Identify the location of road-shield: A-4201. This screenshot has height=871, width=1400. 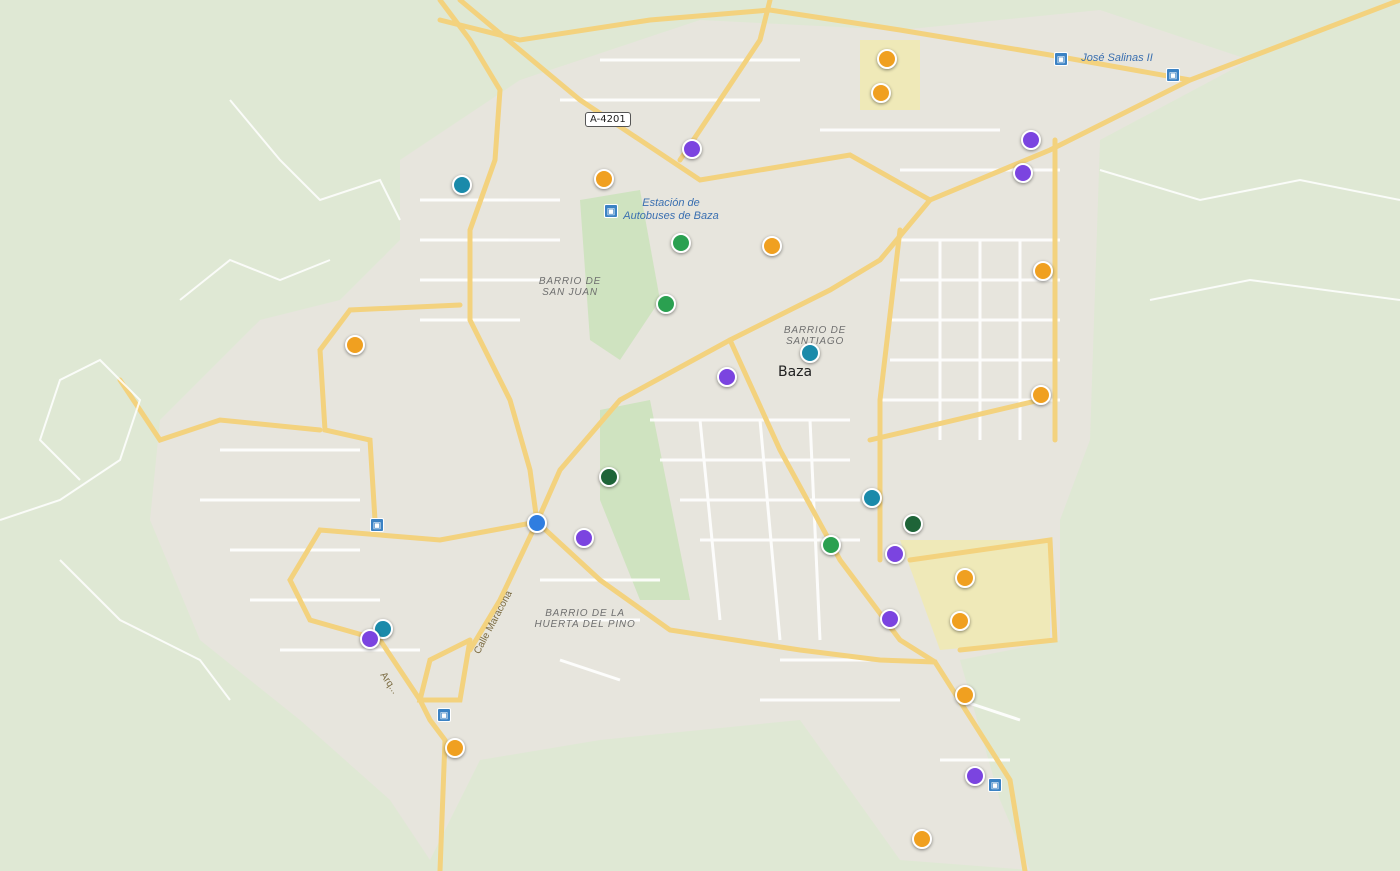
(608, 119).